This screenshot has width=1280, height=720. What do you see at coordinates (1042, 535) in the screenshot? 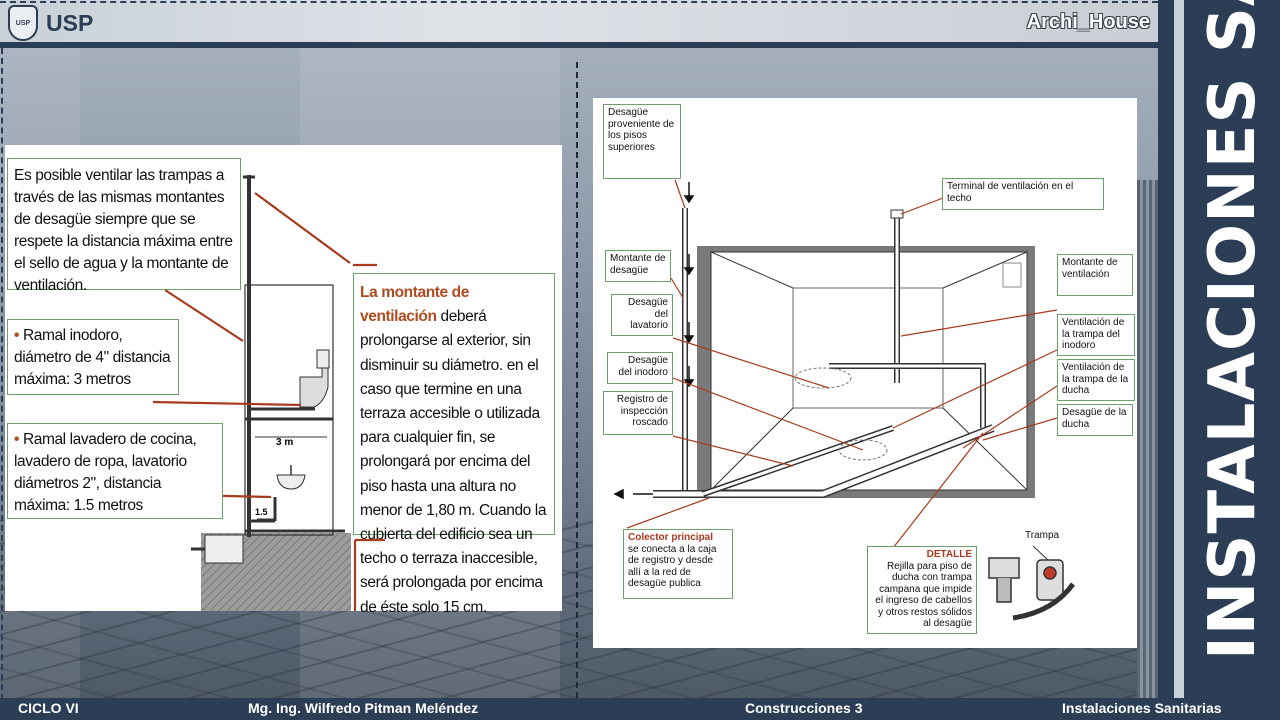
I see `label-trampa: Trampa` at bounding box center [1042, 535].